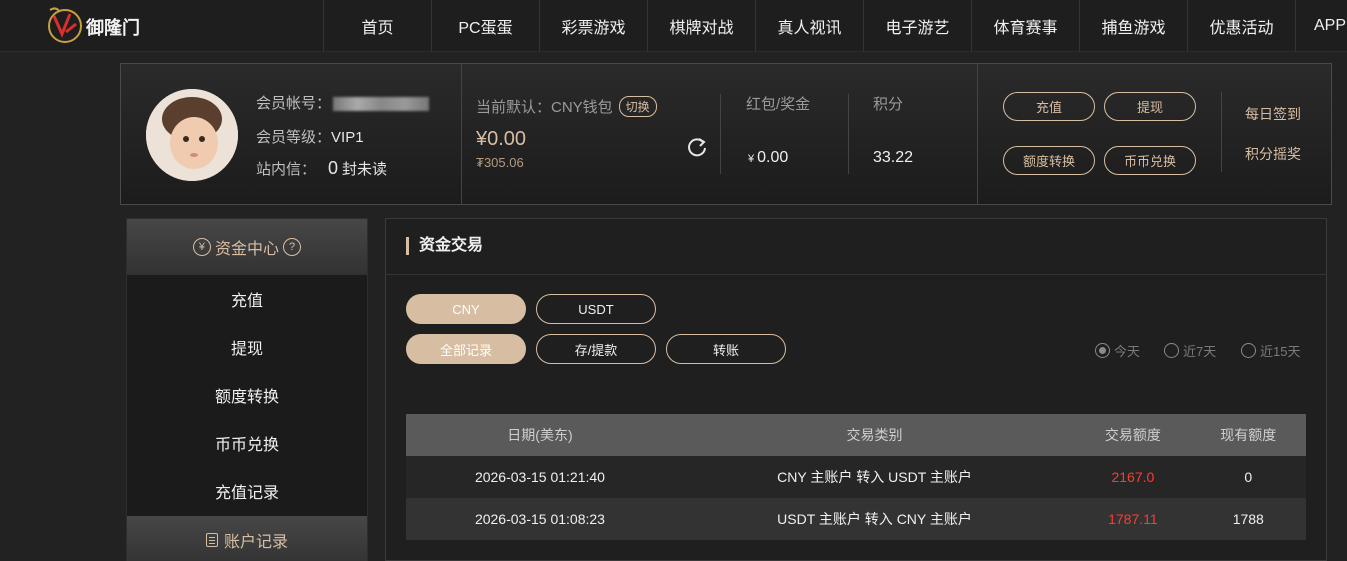 Image resolution: width=1347 pixels, height=561 pixels. I want to click on nav-pc-eggs: PC蛋蛋, so click(485, 26).